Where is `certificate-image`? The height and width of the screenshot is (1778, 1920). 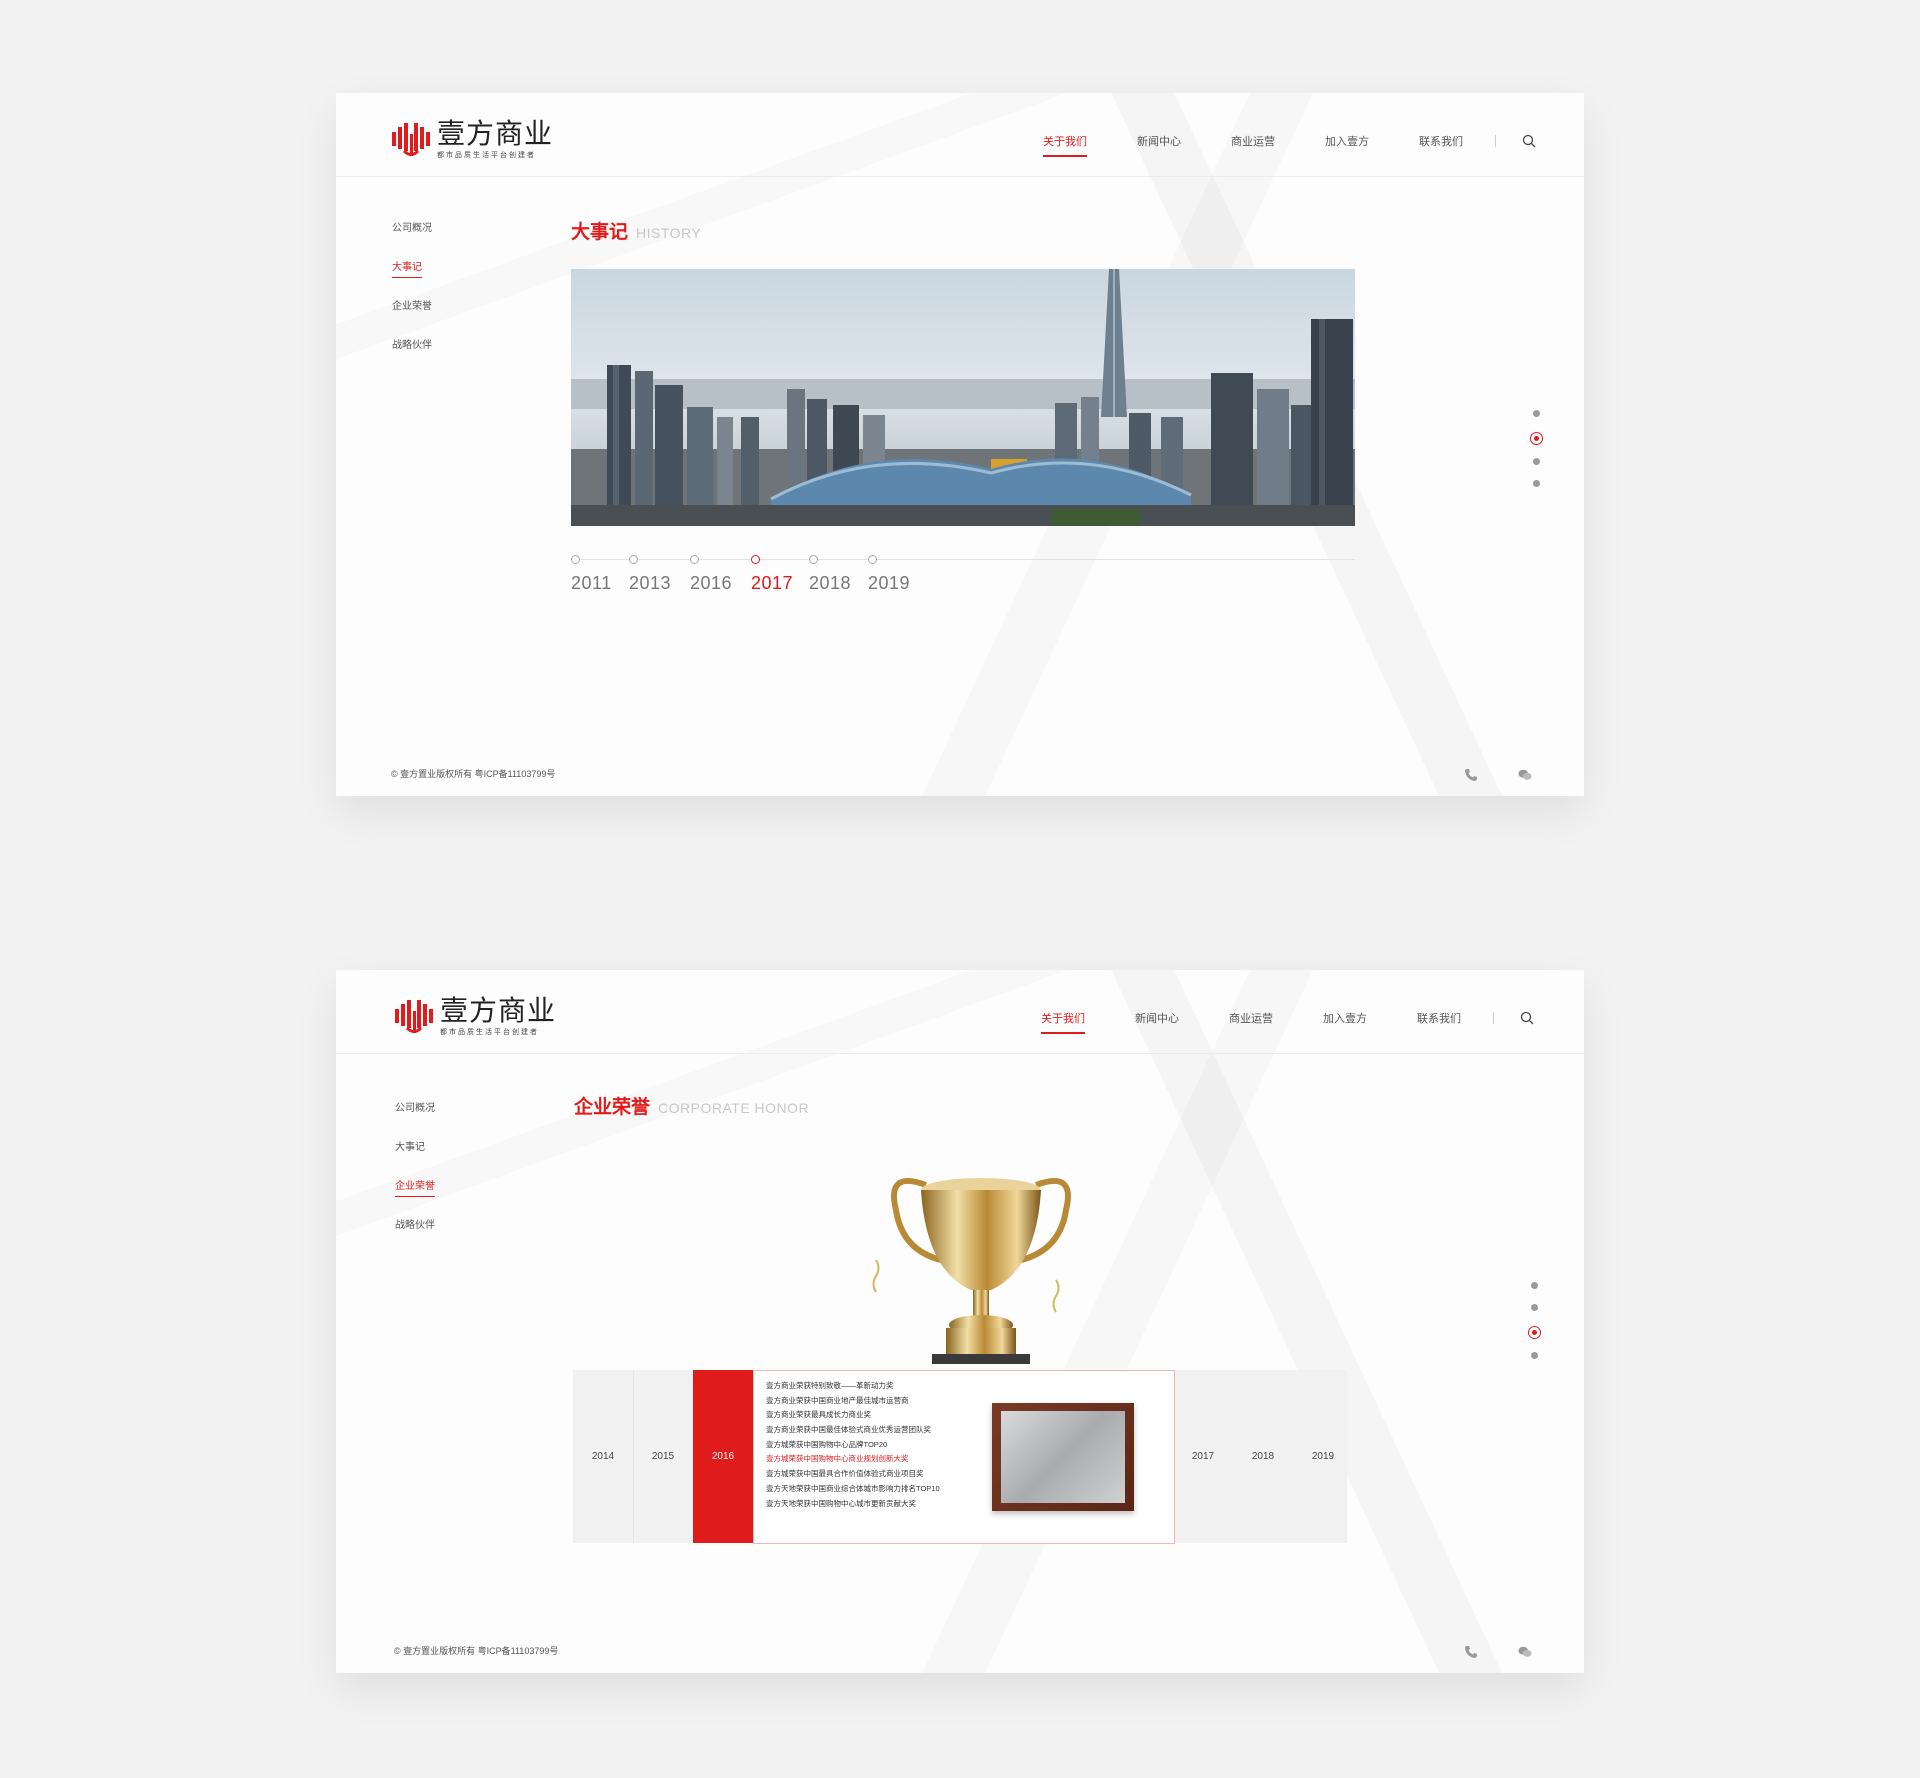
certificate-image is located at coordinates (1063, 1457).